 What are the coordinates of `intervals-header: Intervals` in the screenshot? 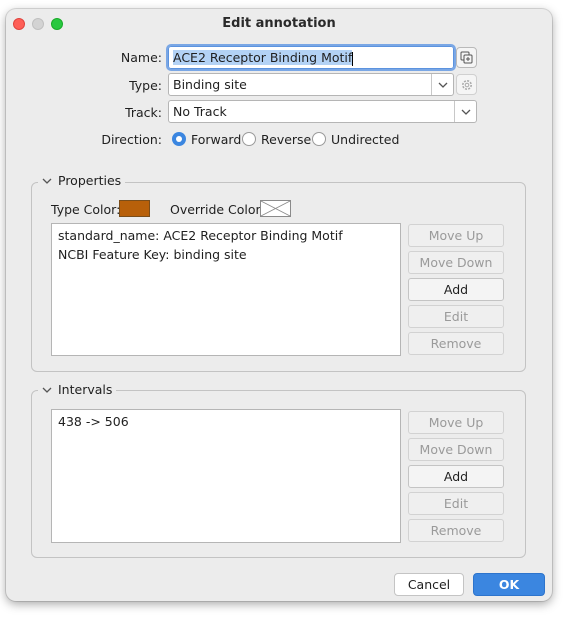 It's located at (77, 389).